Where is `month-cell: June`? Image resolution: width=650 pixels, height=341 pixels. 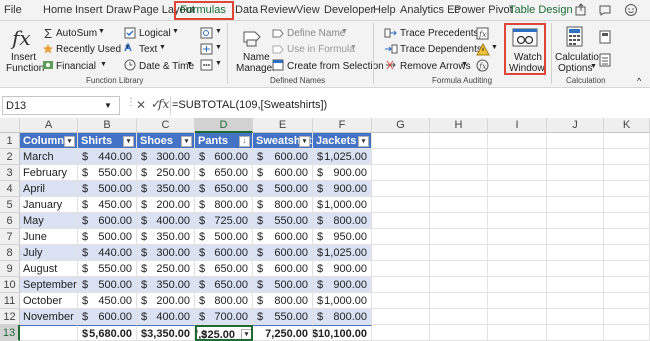
month-cell: June is located at coordinates (49, 237).